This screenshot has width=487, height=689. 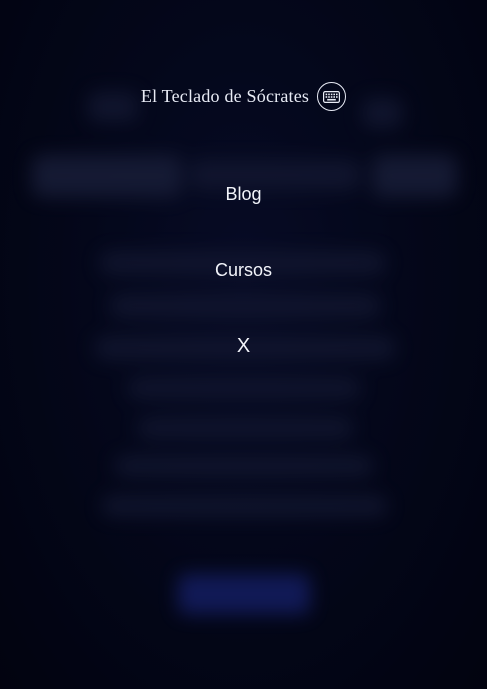 What do you see at coordinates (243, 208) in the screenshot?
I see `menu-item-blog: Blog` at bounding box center [243, 208].